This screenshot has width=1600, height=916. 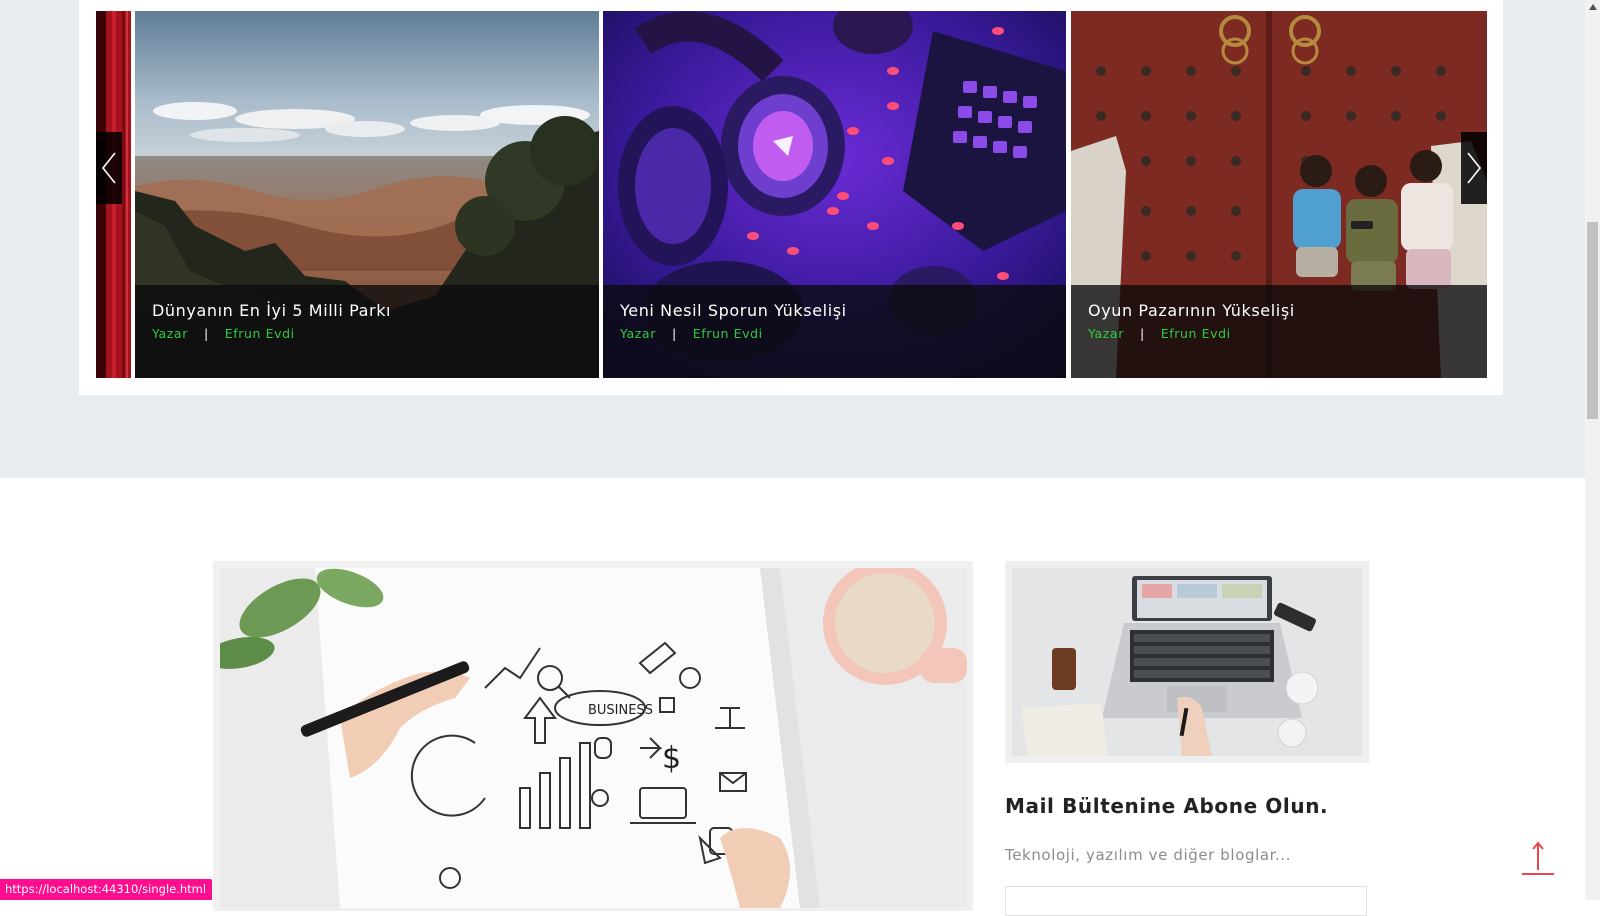 I want to click on arrow-up-icon, so click(x=1538, y=858).